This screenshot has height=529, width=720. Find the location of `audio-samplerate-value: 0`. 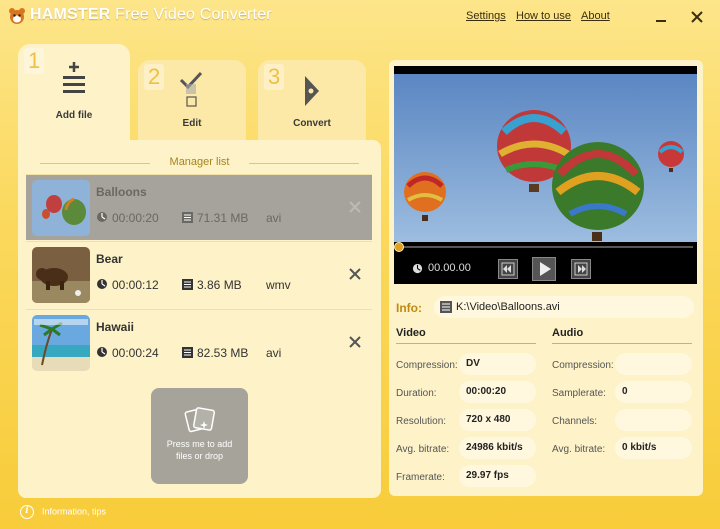

audio-samplerate-value: 0 is located at coordinates (653, 392).